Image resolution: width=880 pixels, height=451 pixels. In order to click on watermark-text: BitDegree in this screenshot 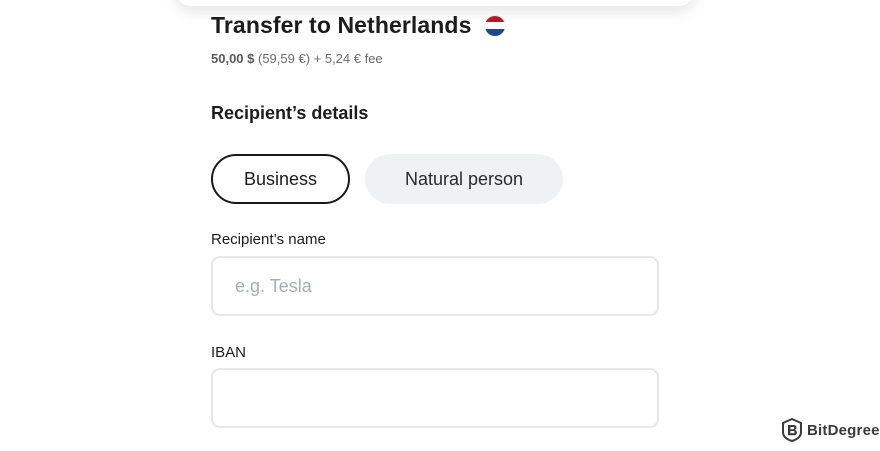, I will do `click(843, 430)`.